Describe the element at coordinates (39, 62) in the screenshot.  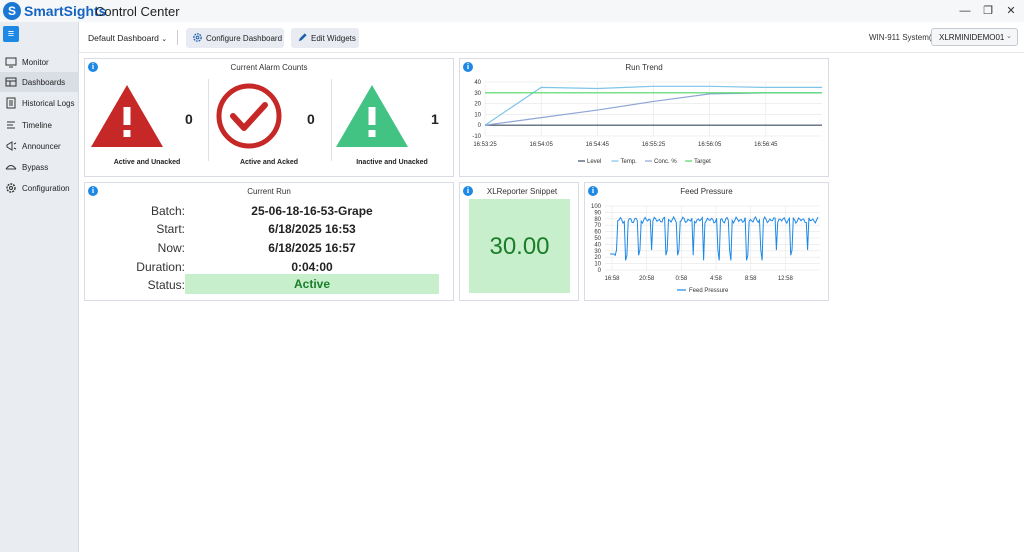
I see `sidebar-item-monitor: Monitor` at that location.